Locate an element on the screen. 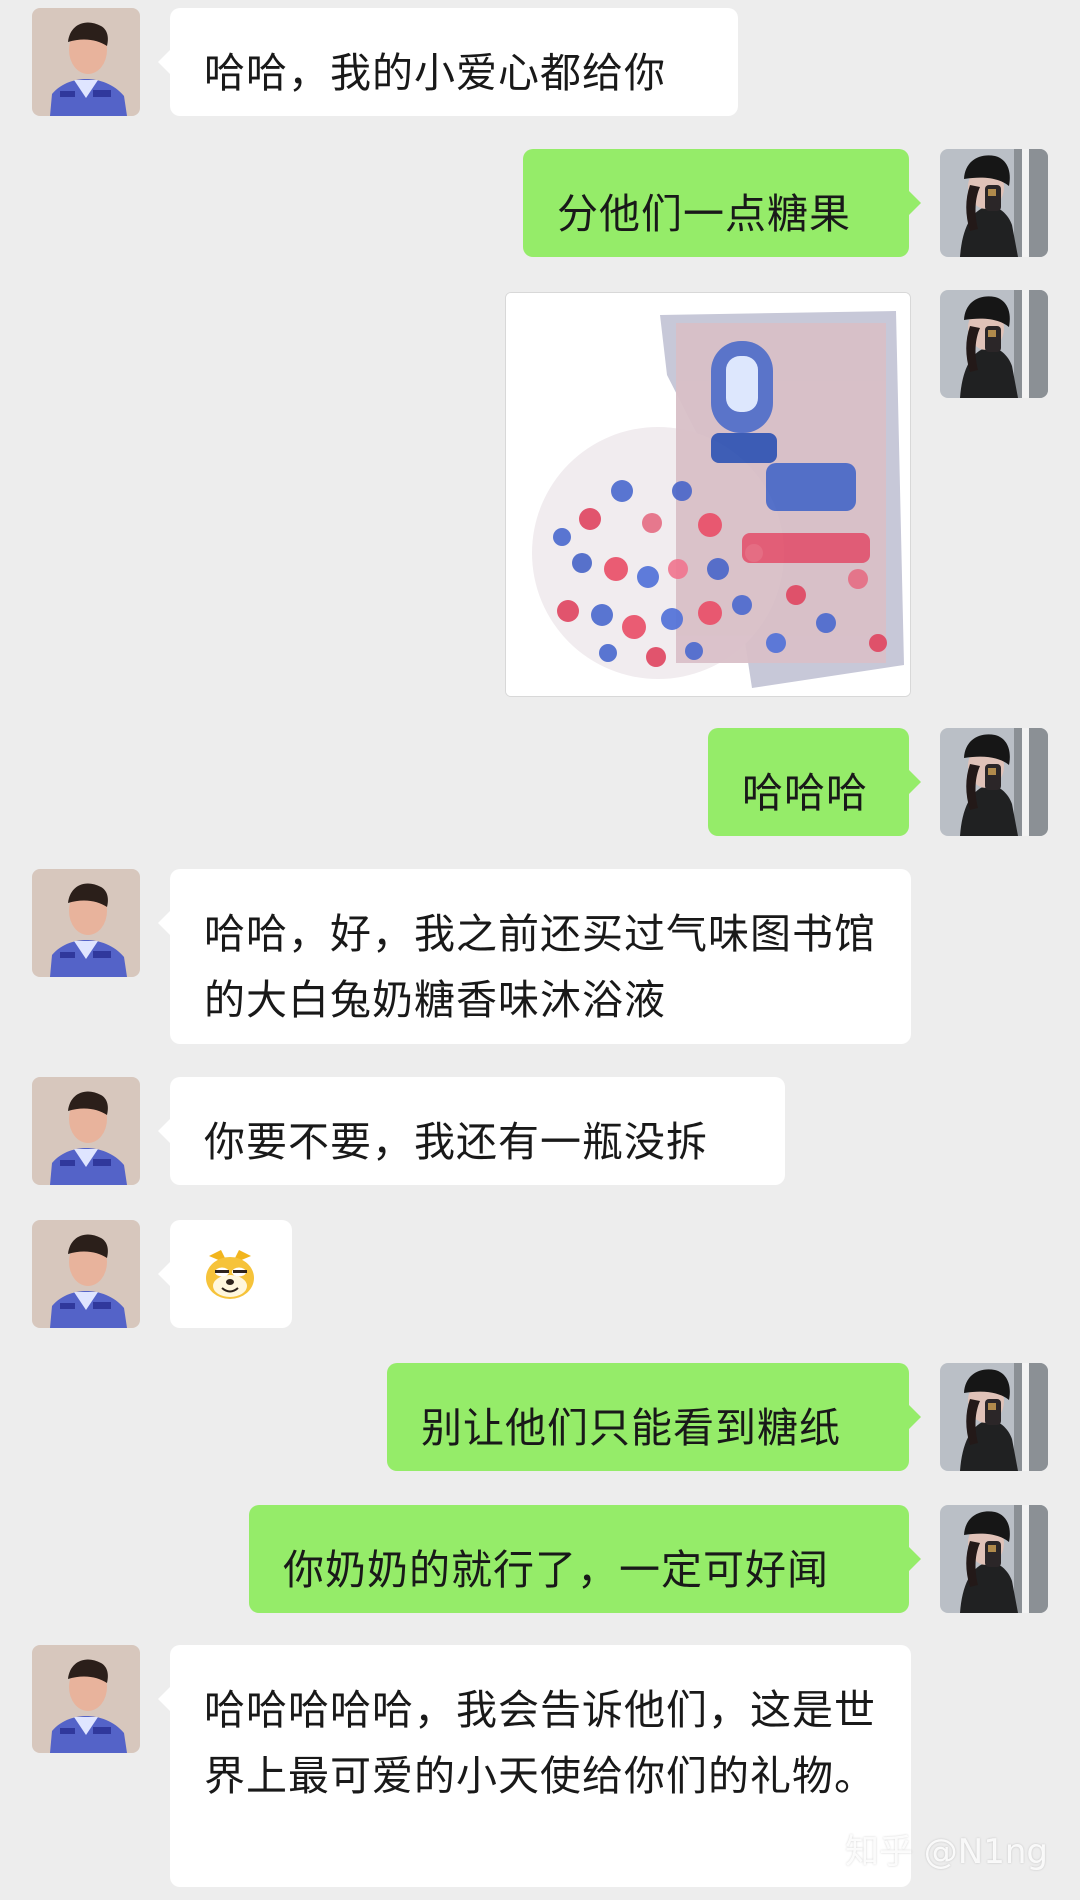 This screenshot has width=1080, height=1900. message-bubble: 你奶奶的就行了，一定可好闻 is located at coordinates (585, 1559).